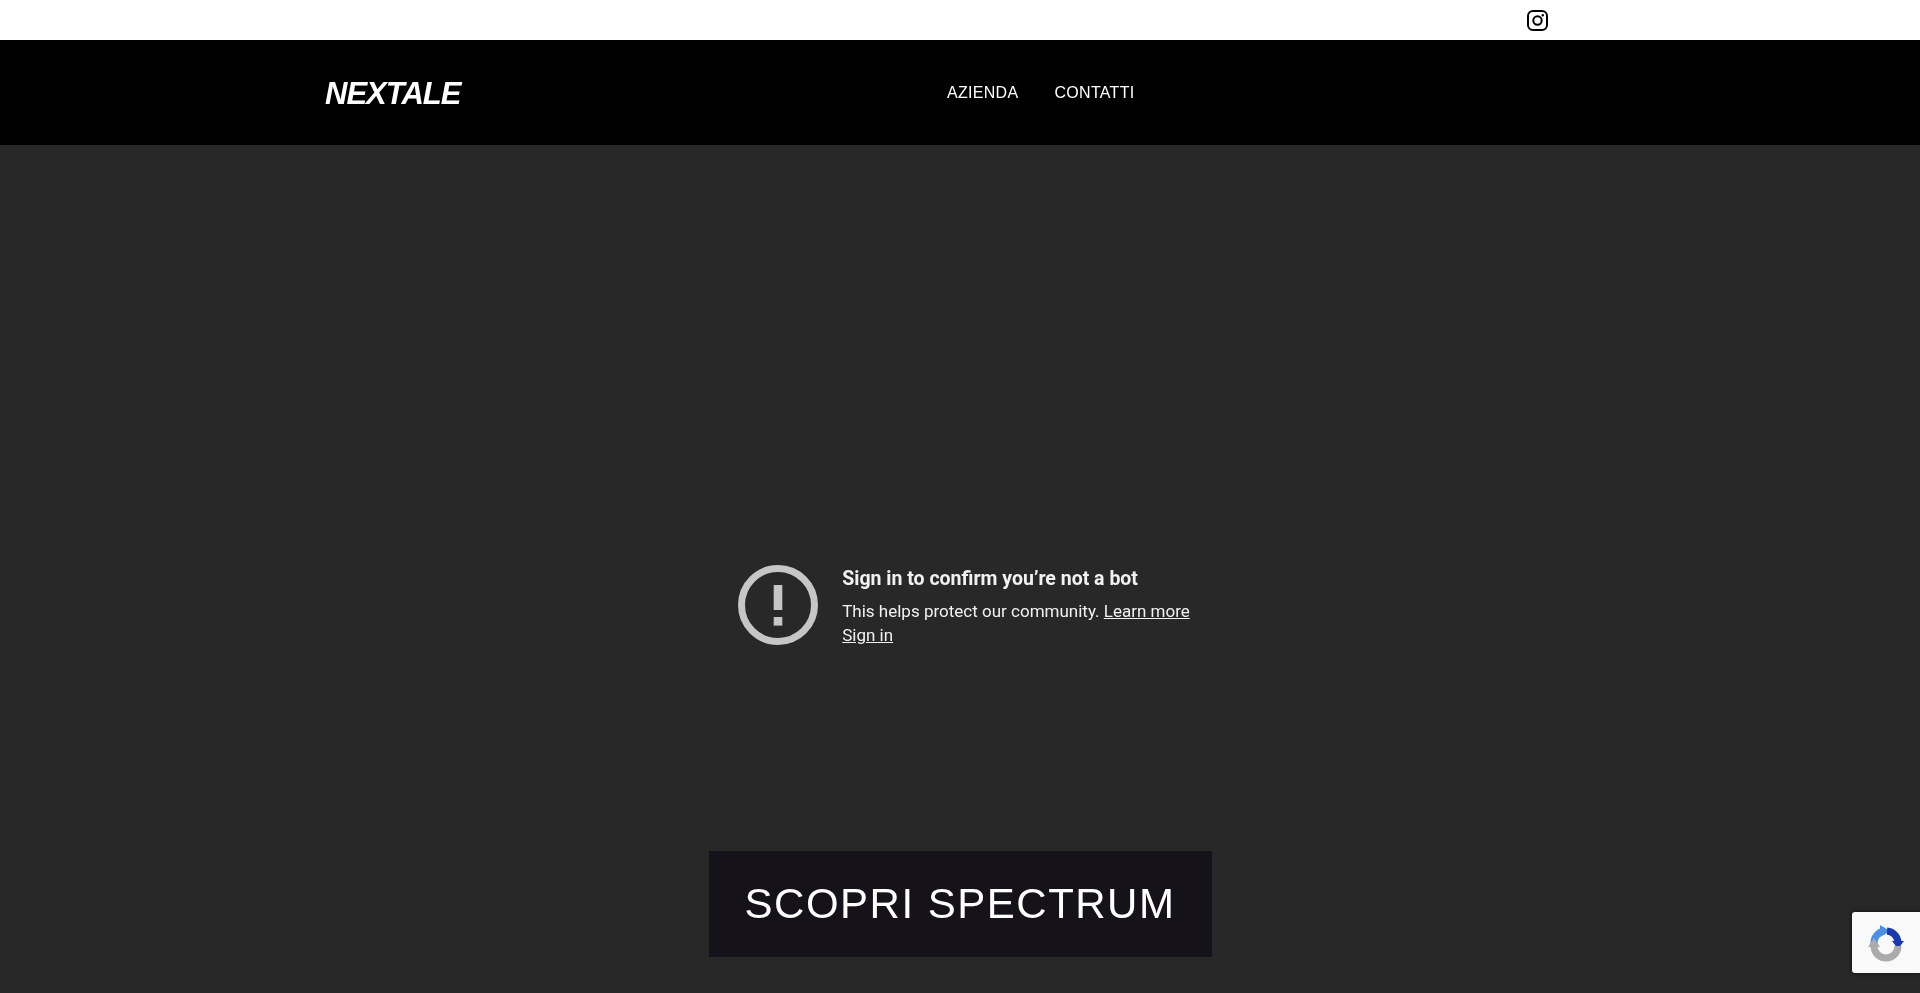 This screenshot has width=1920, height=993. Describe the element at coordinates (983, 92) in the screenshot. I see `nav-link: AZIENDA` at that location.